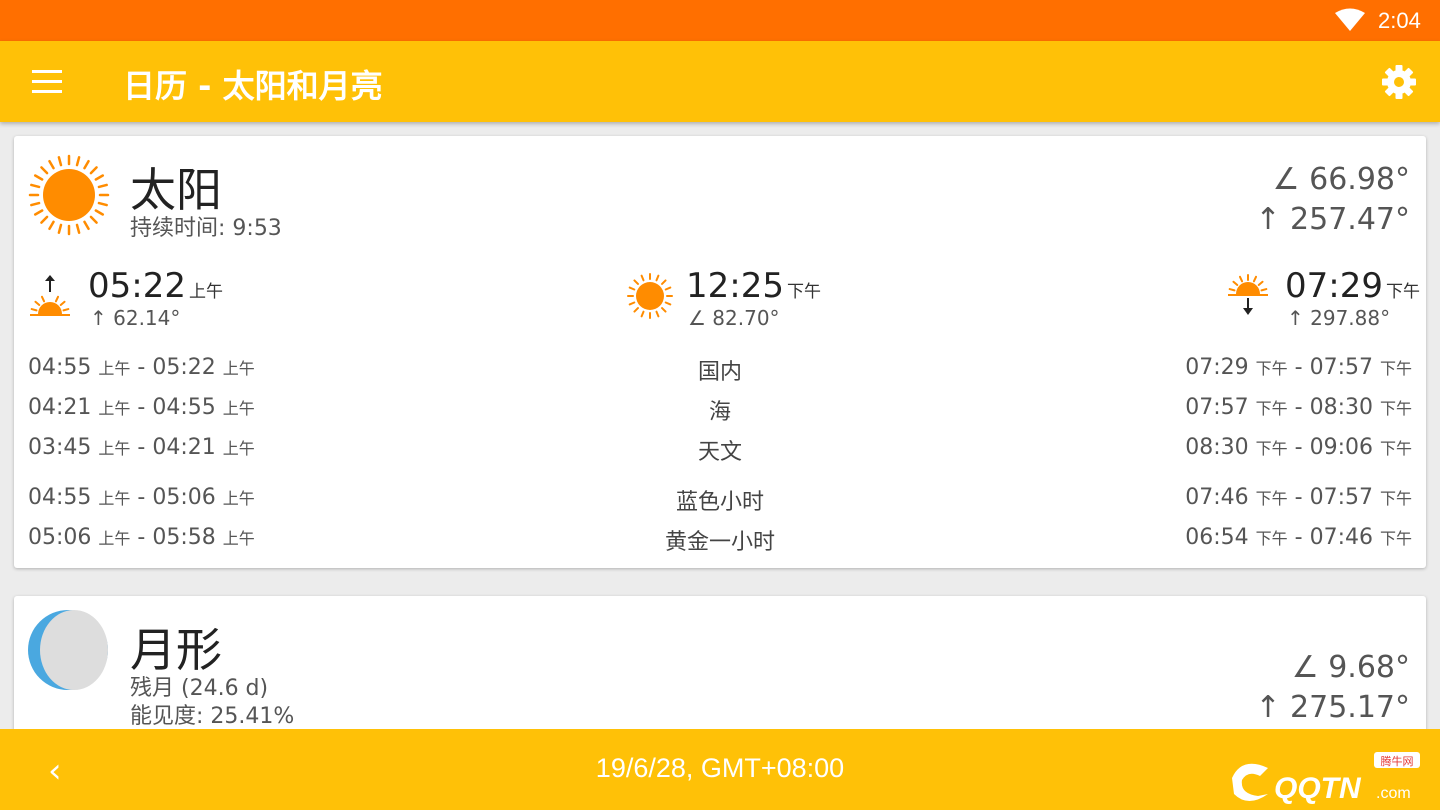 This screenshot has height=810, width=1440. Describe the element at coordinates (50, 295) in the screenshot. I see `sunrise-icon` at that location.